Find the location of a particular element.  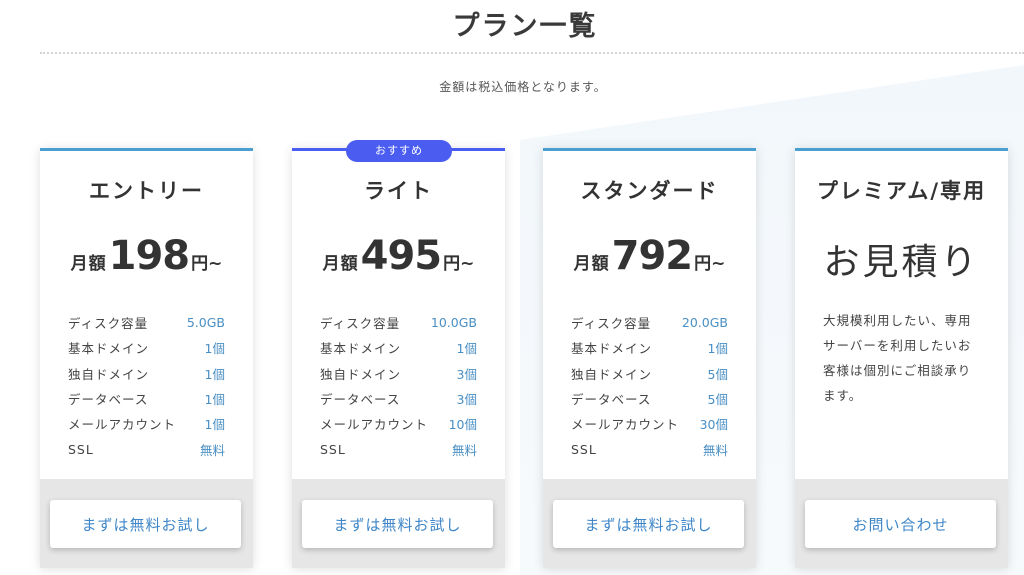

plan-name: プレミアム/専用 is located at coordinates (901, 191).